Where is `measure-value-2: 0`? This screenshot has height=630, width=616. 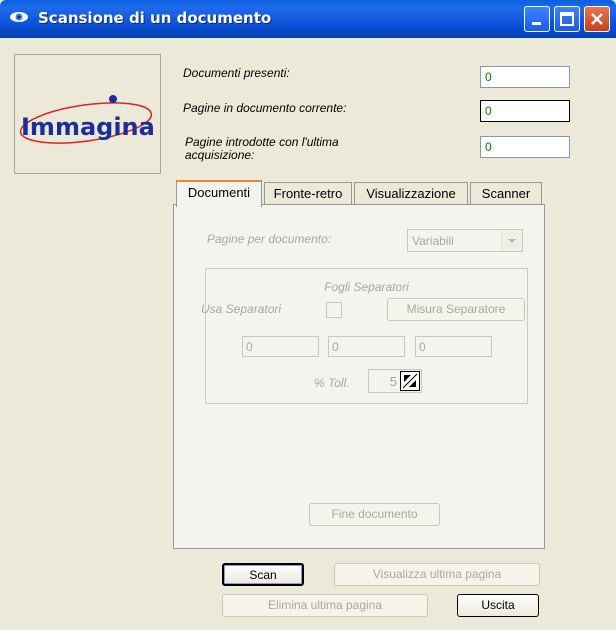 measure-value-2: 0 is located at coordinates (366, 346).